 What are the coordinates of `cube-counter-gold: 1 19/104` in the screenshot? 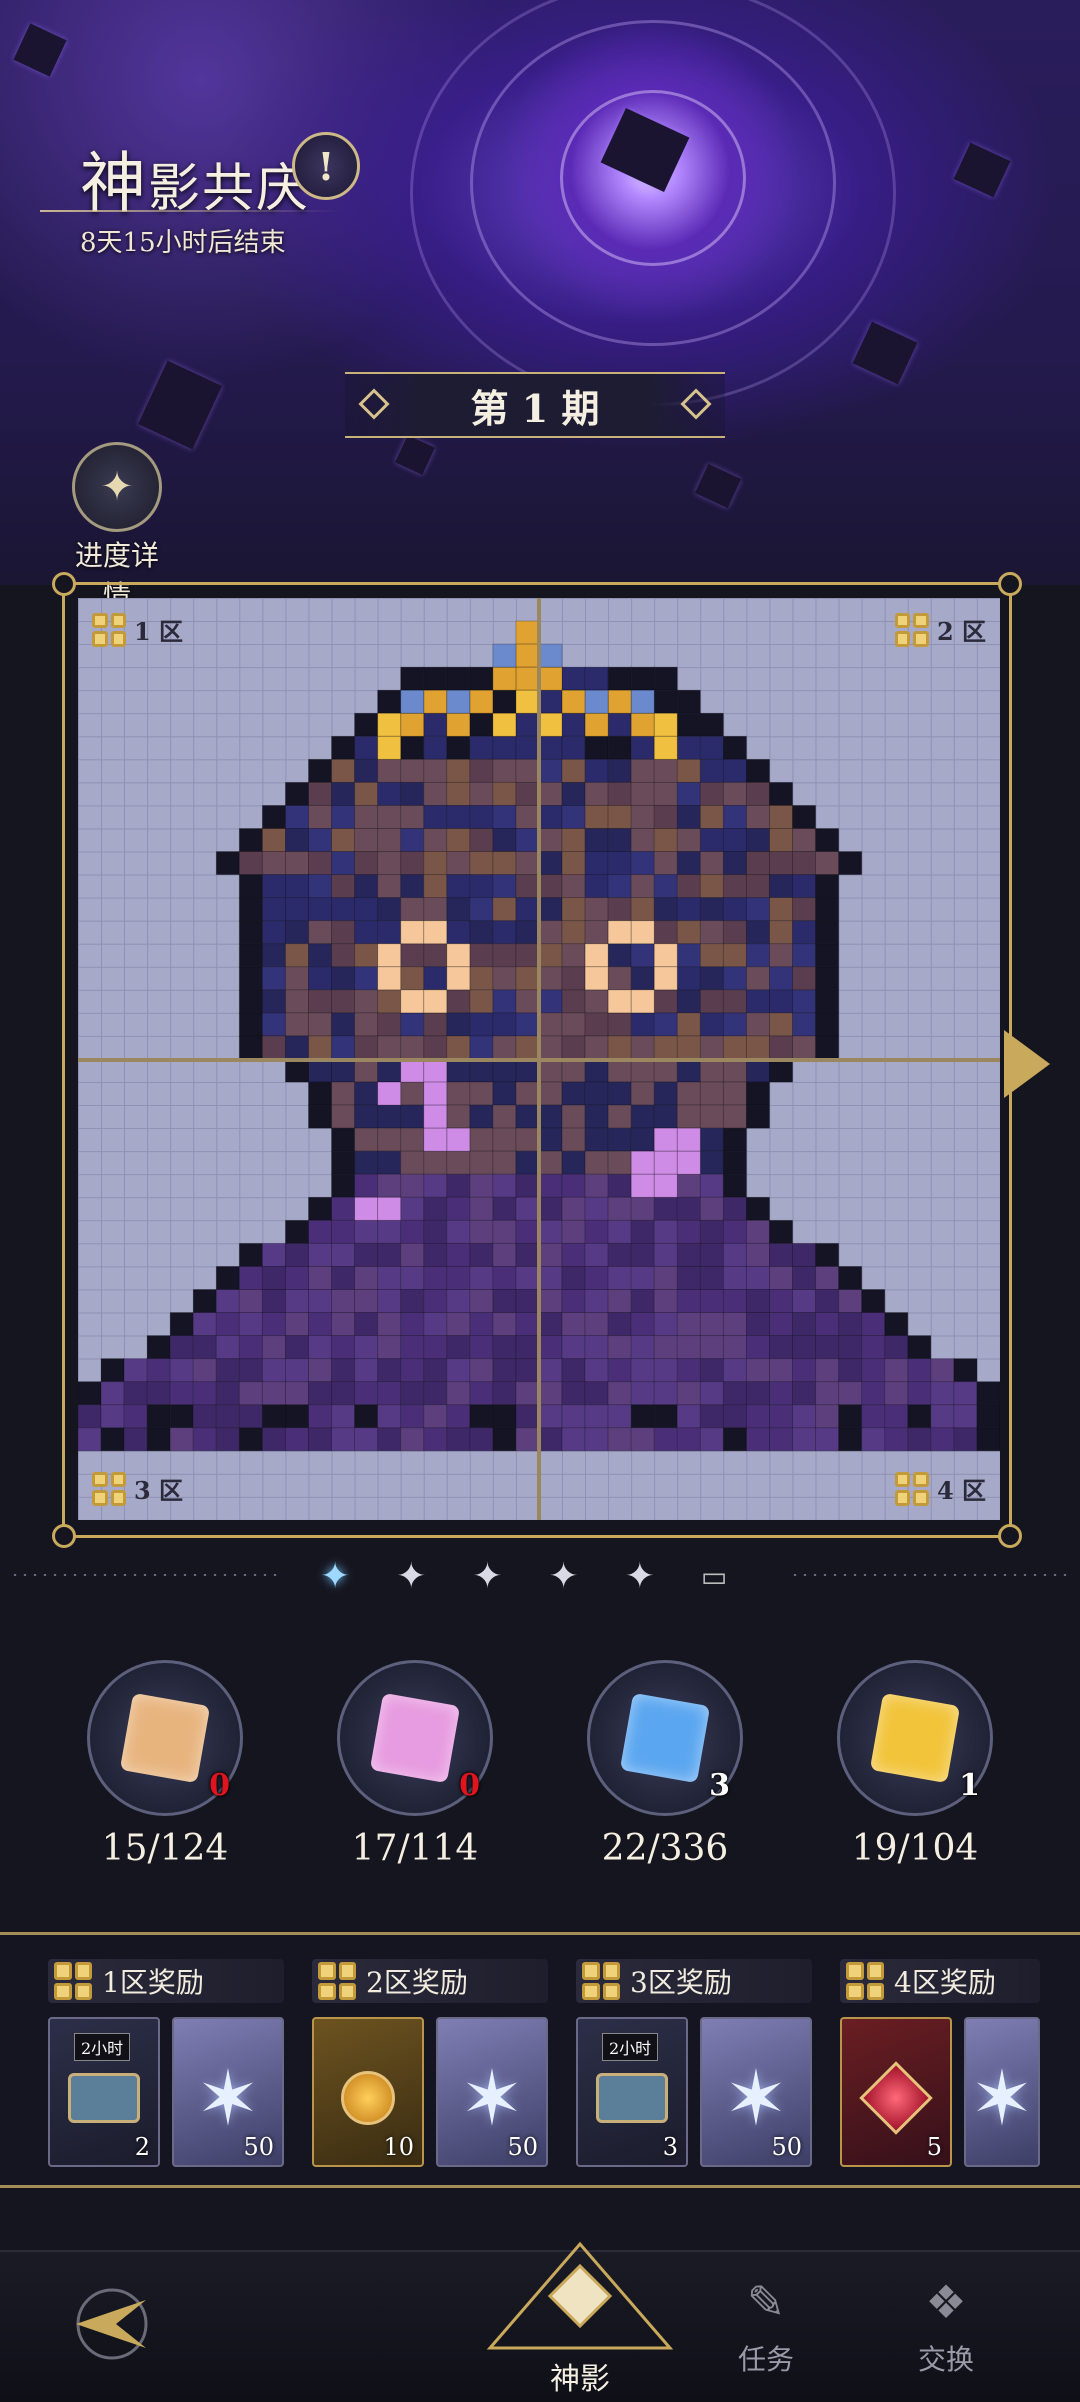 It's located at (915, 1764).